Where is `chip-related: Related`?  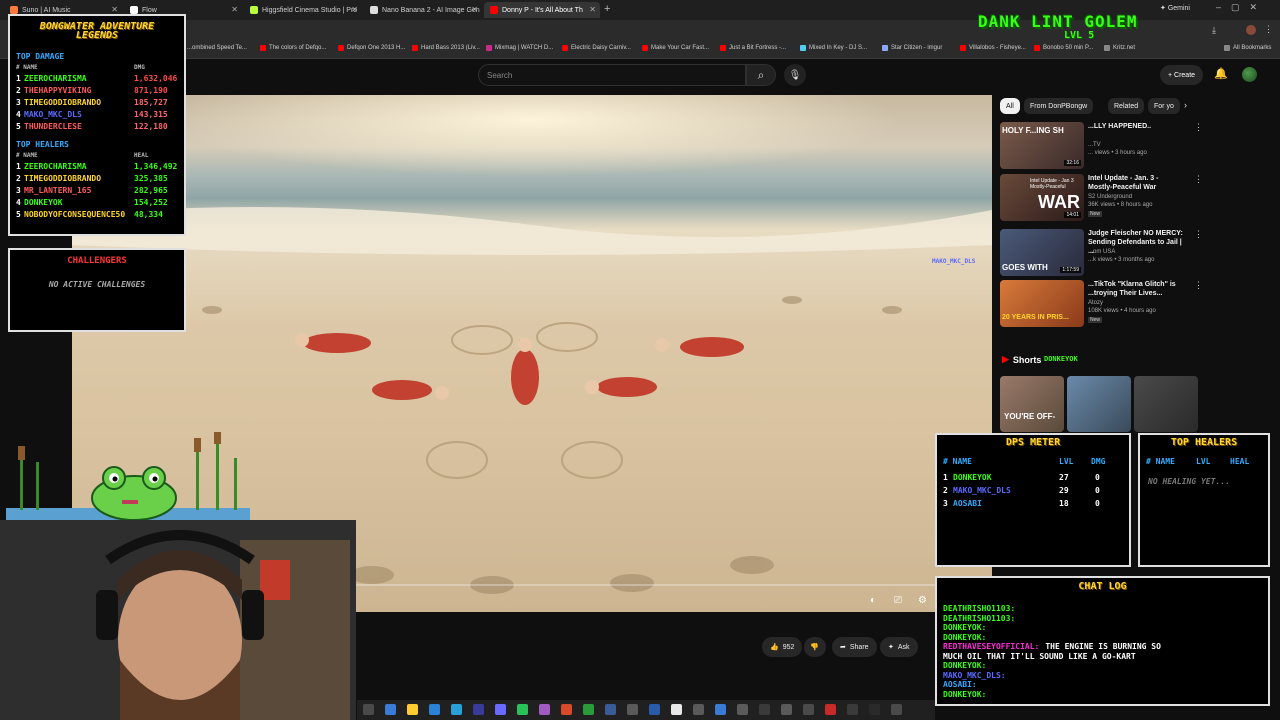 chip-related: Related is located at coordinates (1126, 106).